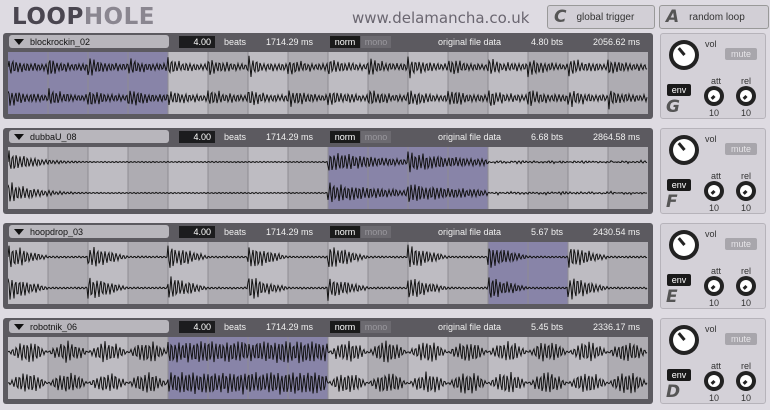  What do you see at coordinates (89, 41) in the screenshot?
I see `file-select-dropdown: blockrockin_02` at bounding box center [89, 41].